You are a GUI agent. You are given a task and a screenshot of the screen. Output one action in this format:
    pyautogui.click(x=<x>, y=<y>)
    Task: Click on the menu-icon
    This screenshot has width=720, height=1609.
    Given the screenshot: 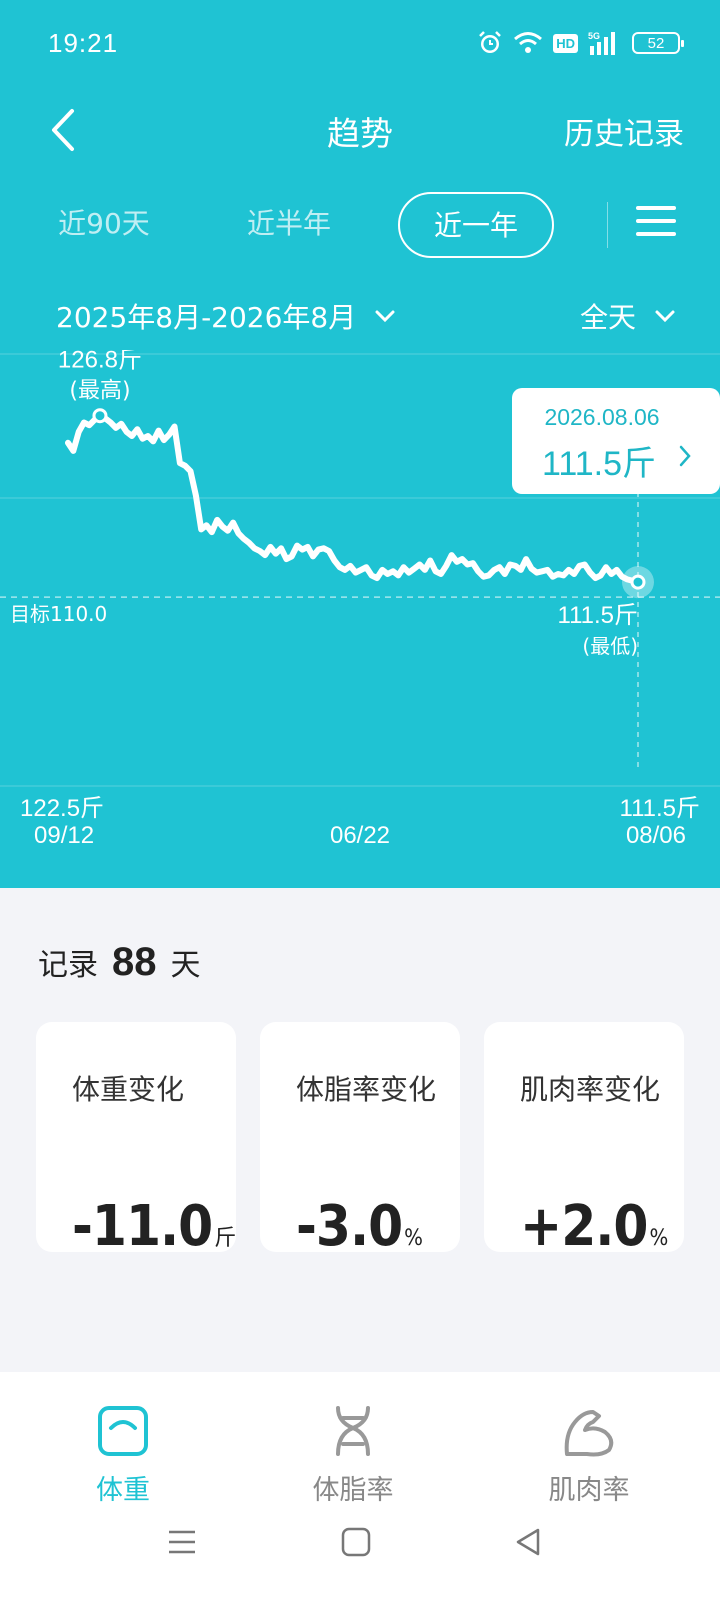 What is the action you would take?
    pyautogui.click(x=656, y=208)
    